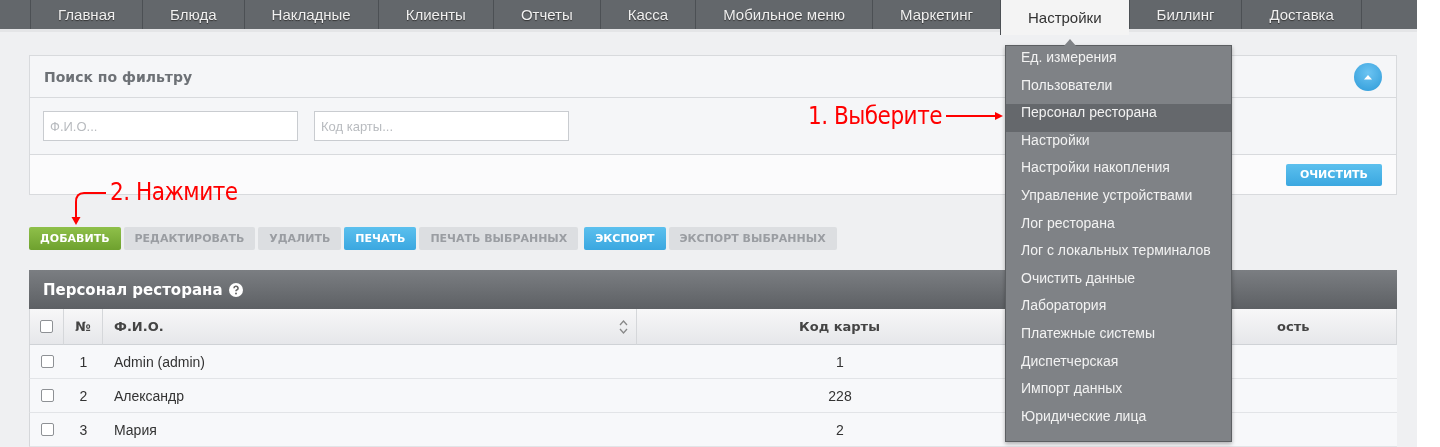 The height and width of the screenshot is (447, 1440). What do you see at coordinates (546, 14) in the screenshot?
I see `nav-tab: Отчеты` at bounding box center [546, 14].